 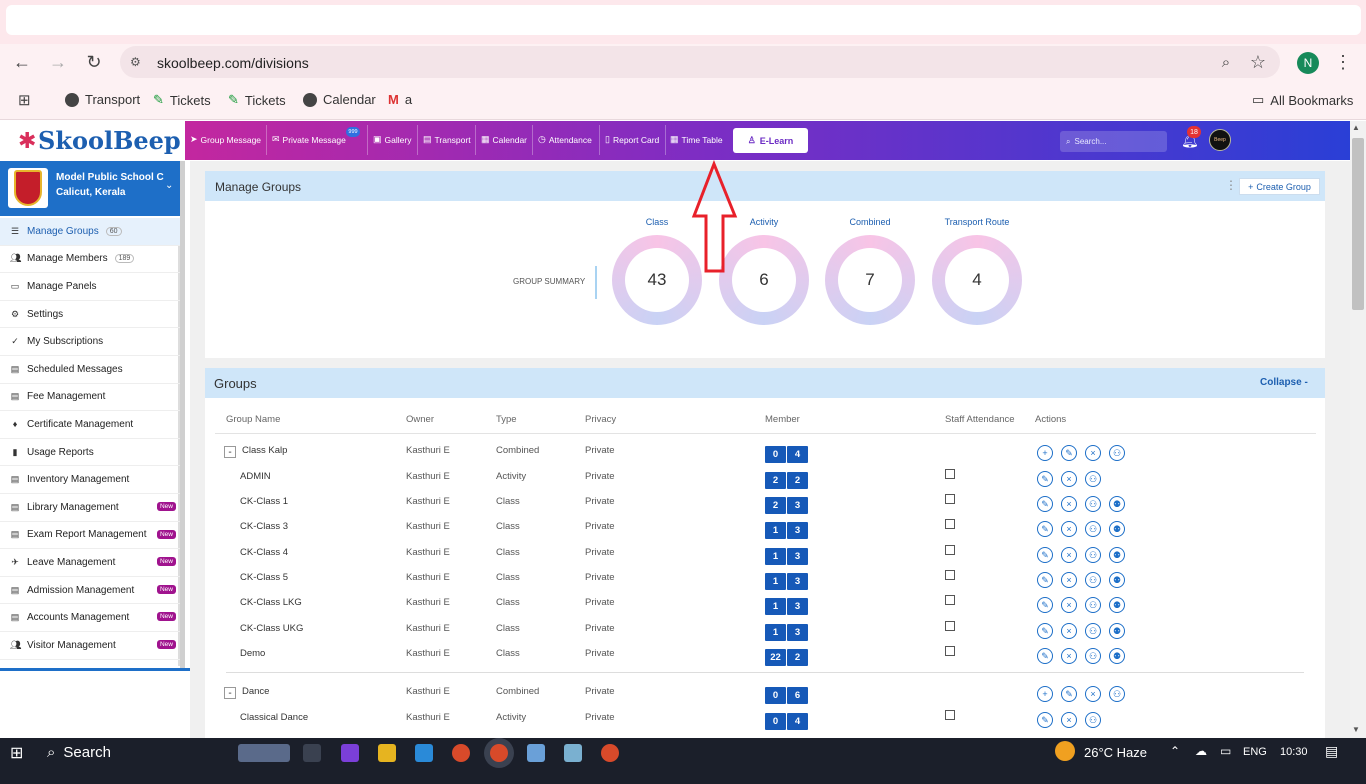 I want to click on sidebar-item-my-subscriptions: ✓ My Subscriptions, so click(x=91, y=342).